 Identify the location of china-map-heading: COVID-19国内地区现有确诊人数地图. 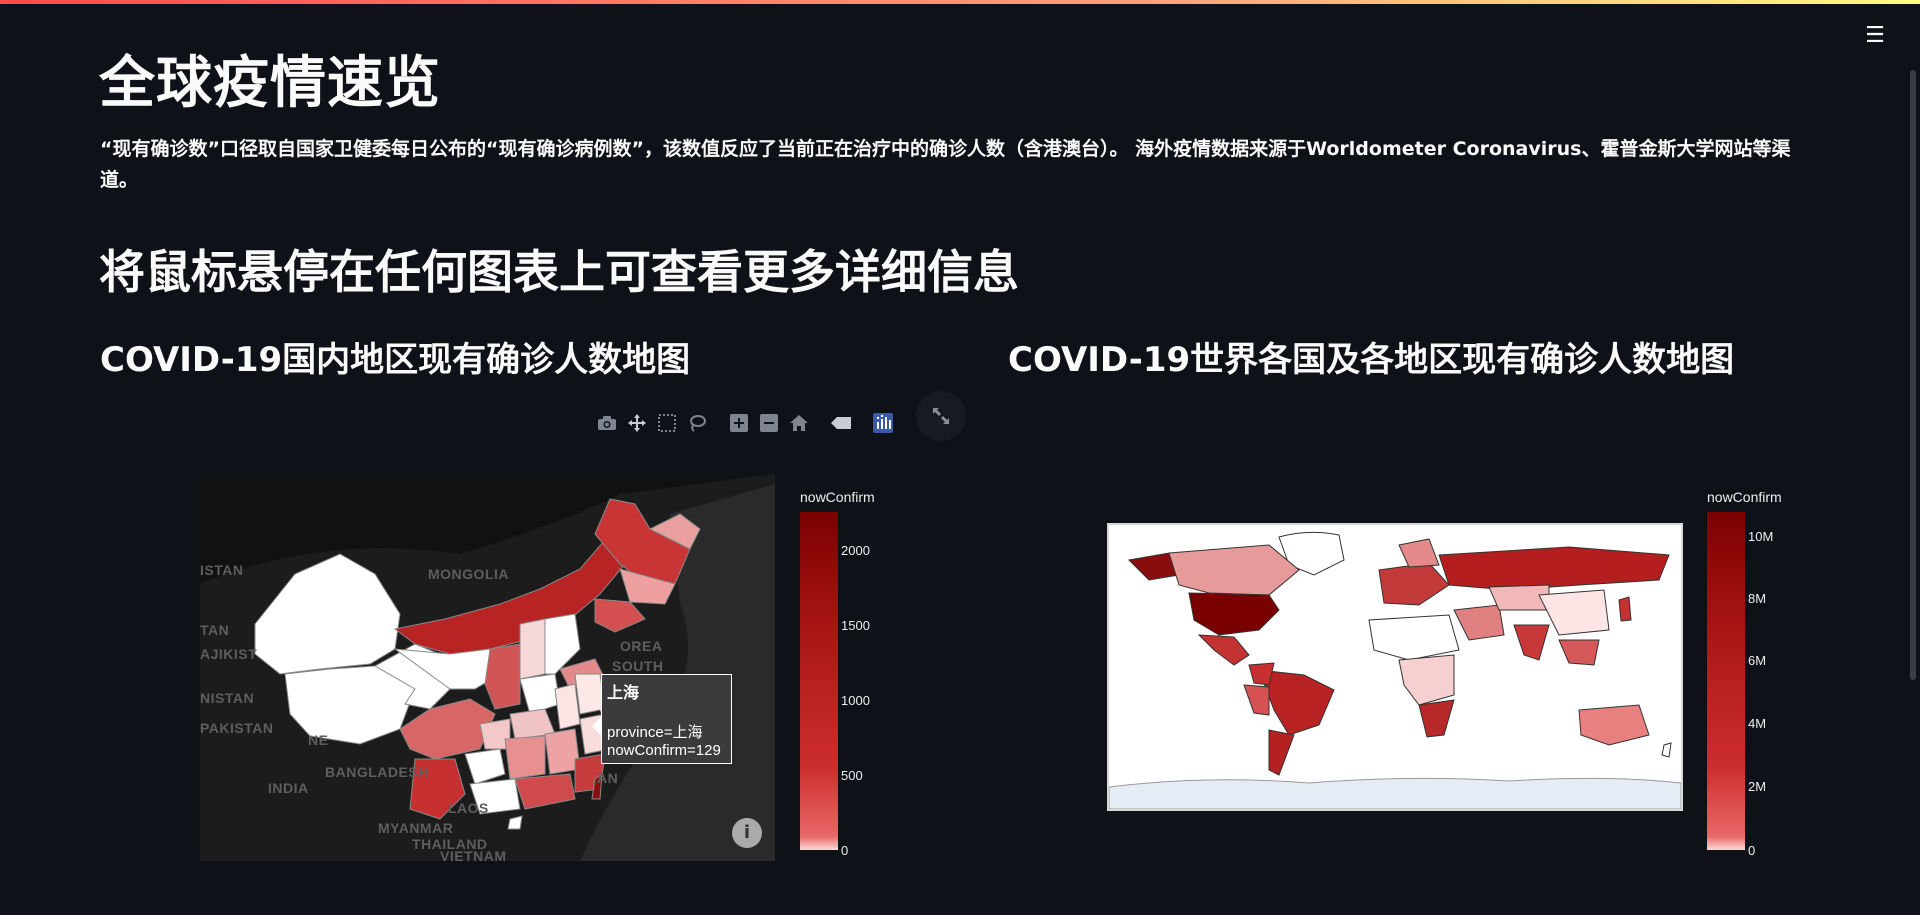
(395, 360).